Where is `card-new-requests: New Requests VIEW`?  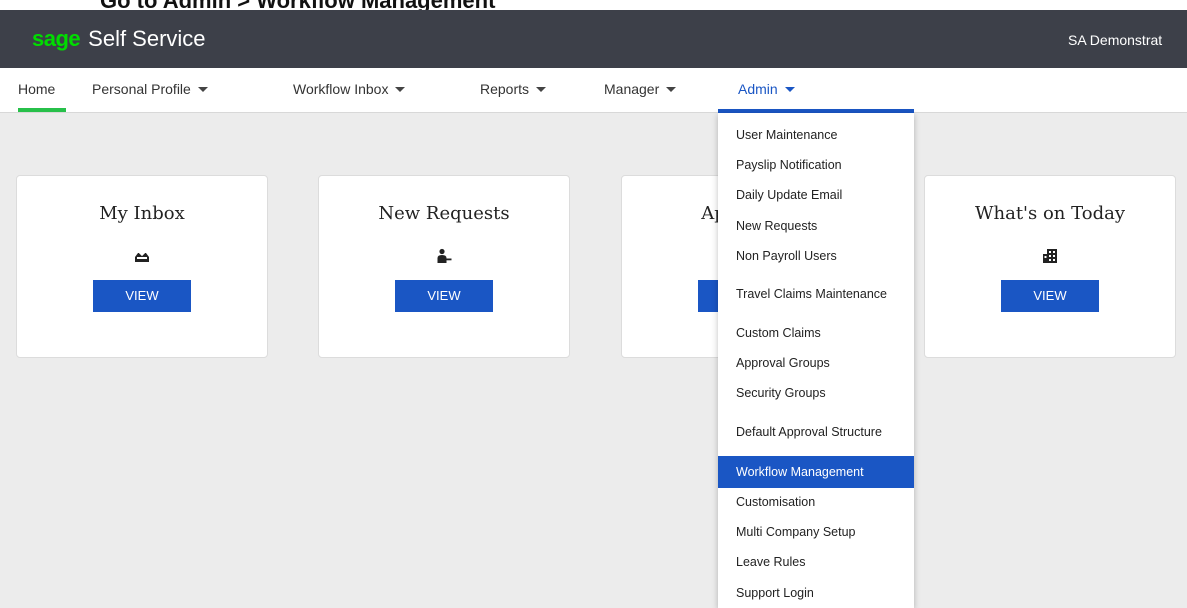
card-new-requests: New Requests VIEW is located at coordinates (444, 266).